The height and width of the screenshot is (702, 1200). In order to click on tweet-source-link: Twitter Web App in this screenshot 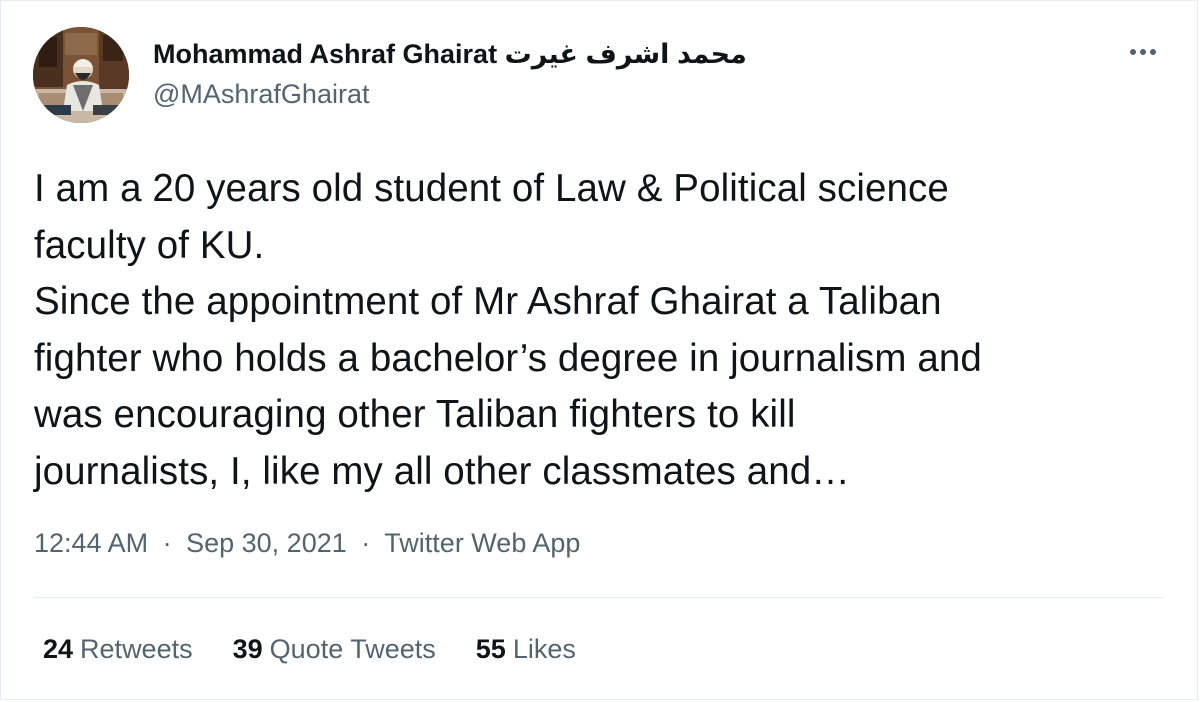, I will do `click(482, 543)`.